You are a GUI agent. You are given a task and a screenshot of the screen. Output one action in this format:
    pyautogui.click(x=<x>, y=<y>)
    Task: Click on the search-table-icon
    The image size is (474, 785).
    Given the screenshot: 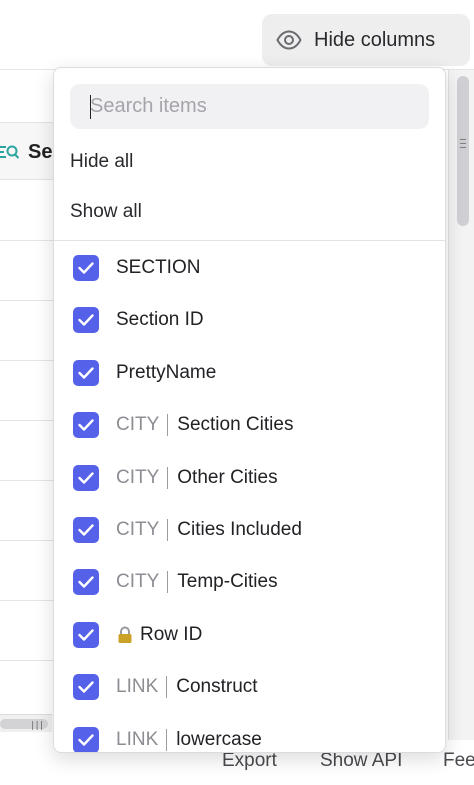 What is the action you would take?
    pyautogui.click(x=10, y=152)
    